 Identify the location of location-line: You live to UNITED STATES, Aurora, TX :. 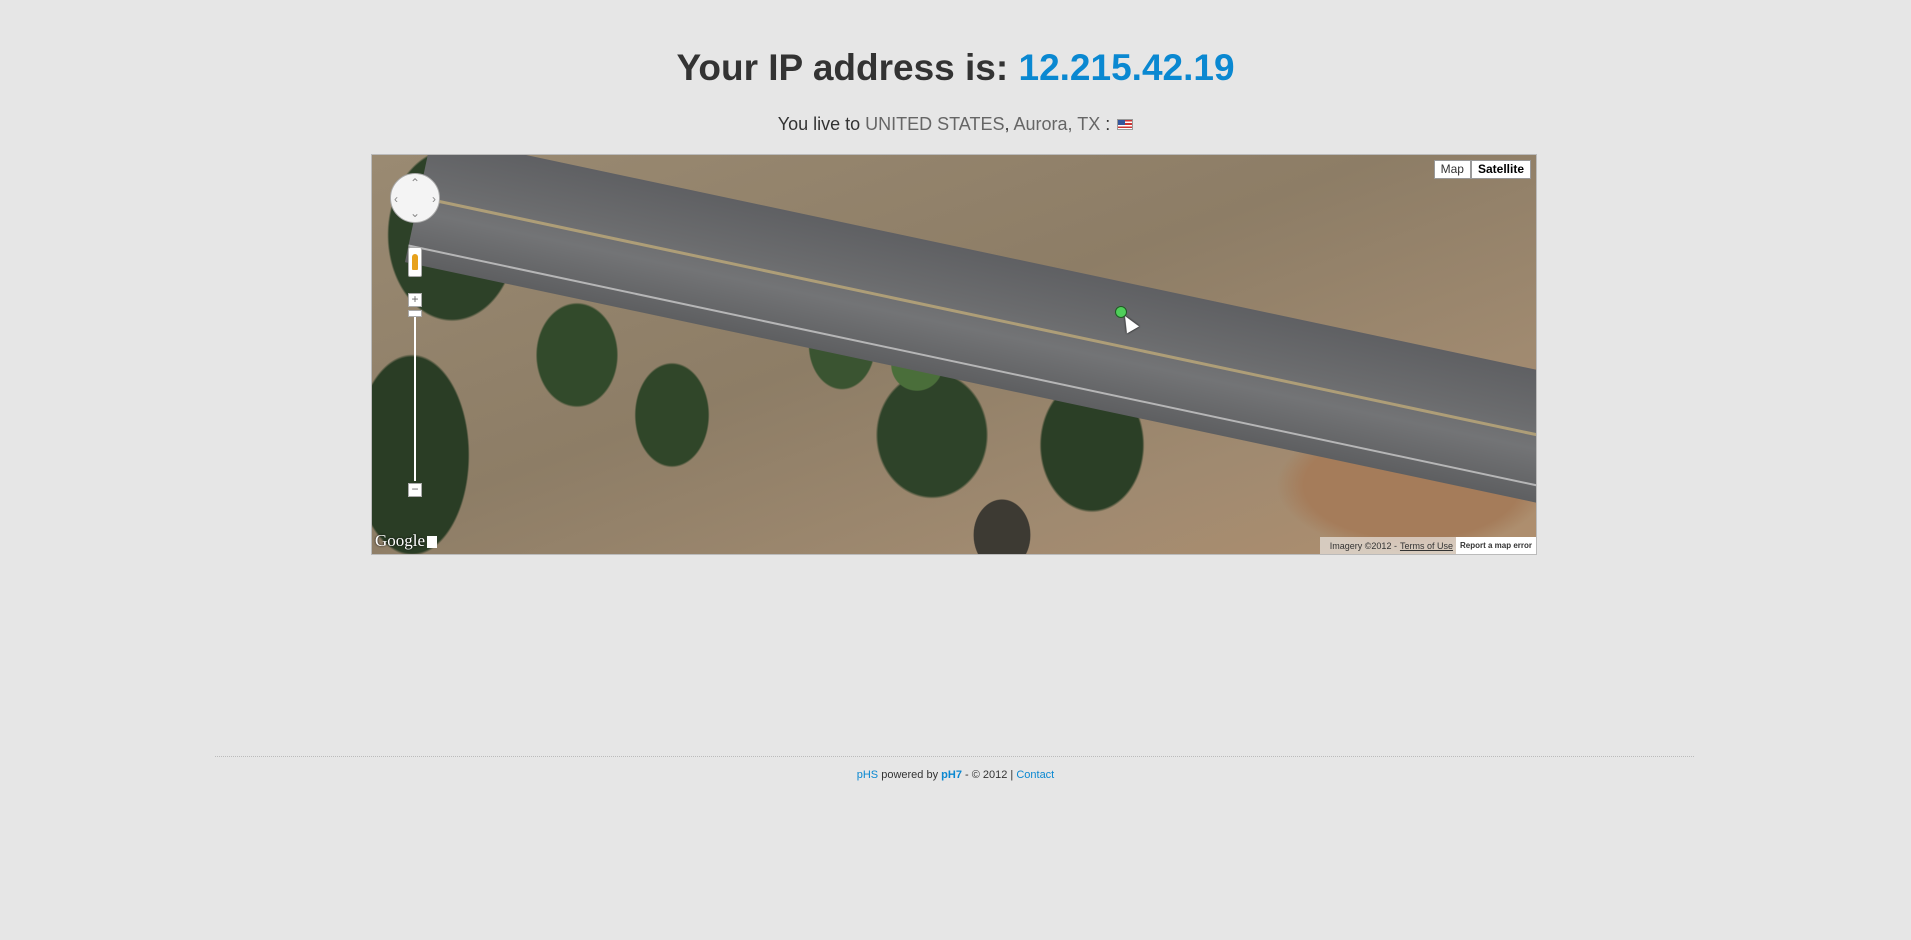
(955, 124).